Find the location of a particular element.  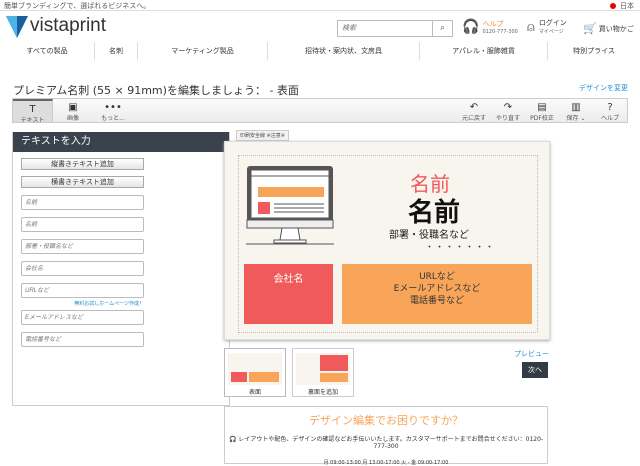

cart-link: 🛒 買い物かご is located at coordinates (608, 28).